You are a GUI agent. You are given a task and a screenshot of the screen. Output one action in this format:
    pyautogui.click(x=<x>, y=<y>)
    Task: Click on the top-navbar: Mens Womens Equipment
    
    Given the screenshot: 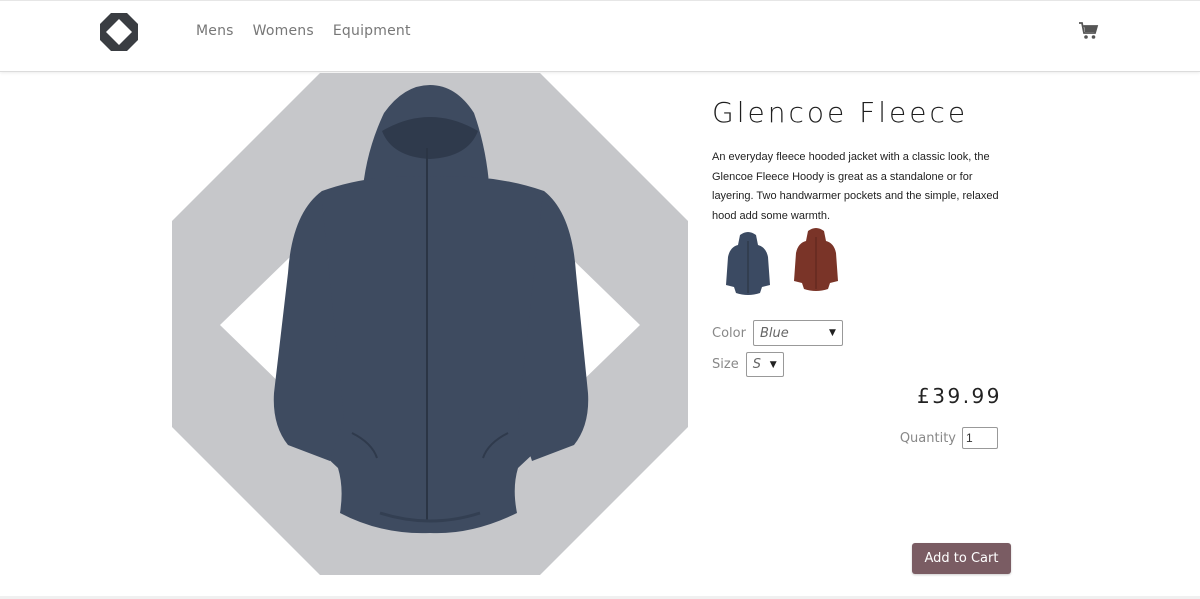 What is the action you would take?
    pyautogui.click(x=600, y=36)
    